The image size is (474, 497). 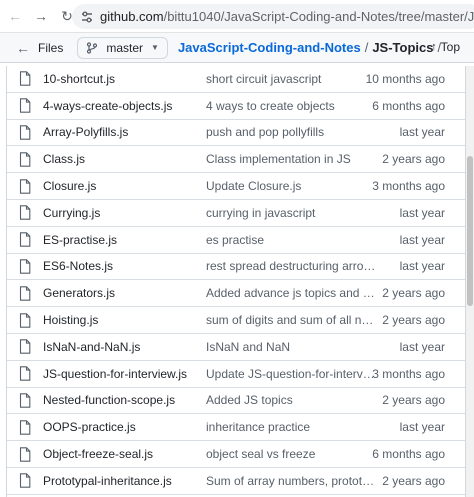 I want to click on file-name-link: OOPS-practice.js, so click(x=124, y=427).